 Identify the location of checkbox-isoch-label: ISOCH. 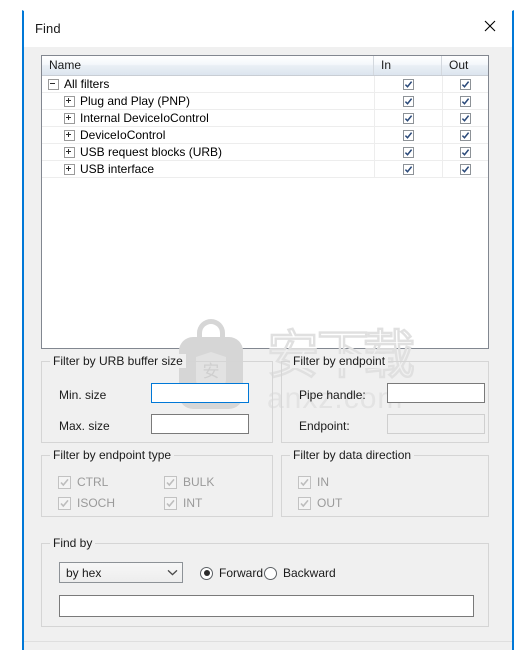
(96, 503).